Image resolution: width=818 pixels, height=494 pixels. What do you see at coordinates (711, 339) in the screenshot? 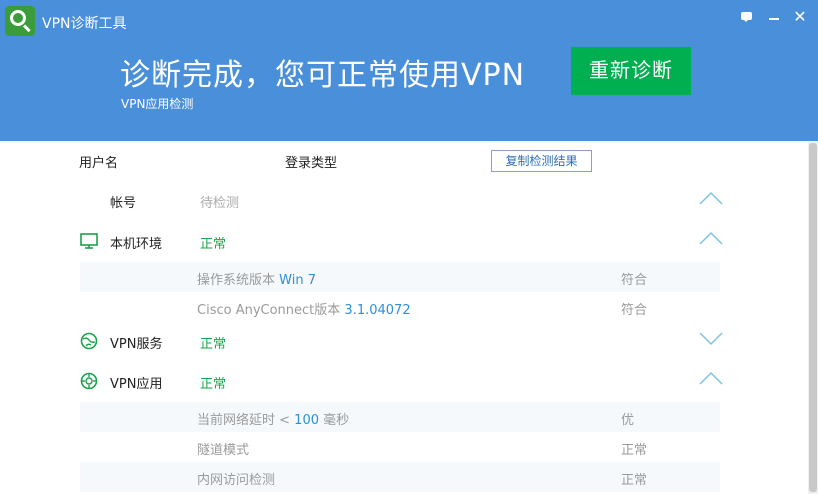
I see `chevron-down-icon` at bounding box center [711, 339].